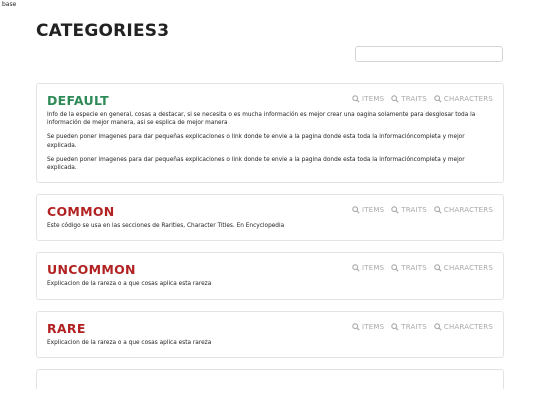 This screenshot has width=540, height=405. Describe the element at coordinates (270, 378) in the screenshot. I see `category-card-partial` at that location.